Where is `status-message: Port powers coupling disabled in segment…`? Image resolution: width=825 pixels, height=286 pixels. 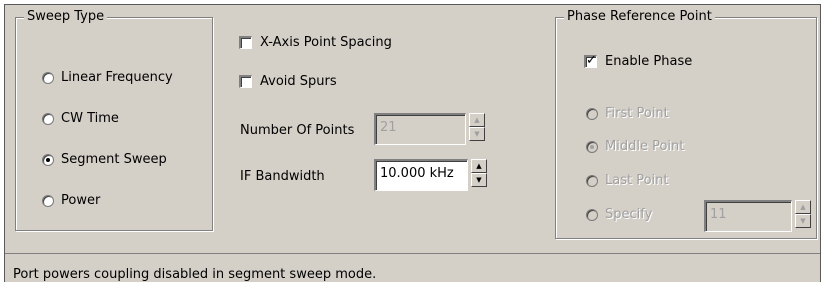
status-message: Port powers coupling disabled in segment… is located at coordinates (195, 274).